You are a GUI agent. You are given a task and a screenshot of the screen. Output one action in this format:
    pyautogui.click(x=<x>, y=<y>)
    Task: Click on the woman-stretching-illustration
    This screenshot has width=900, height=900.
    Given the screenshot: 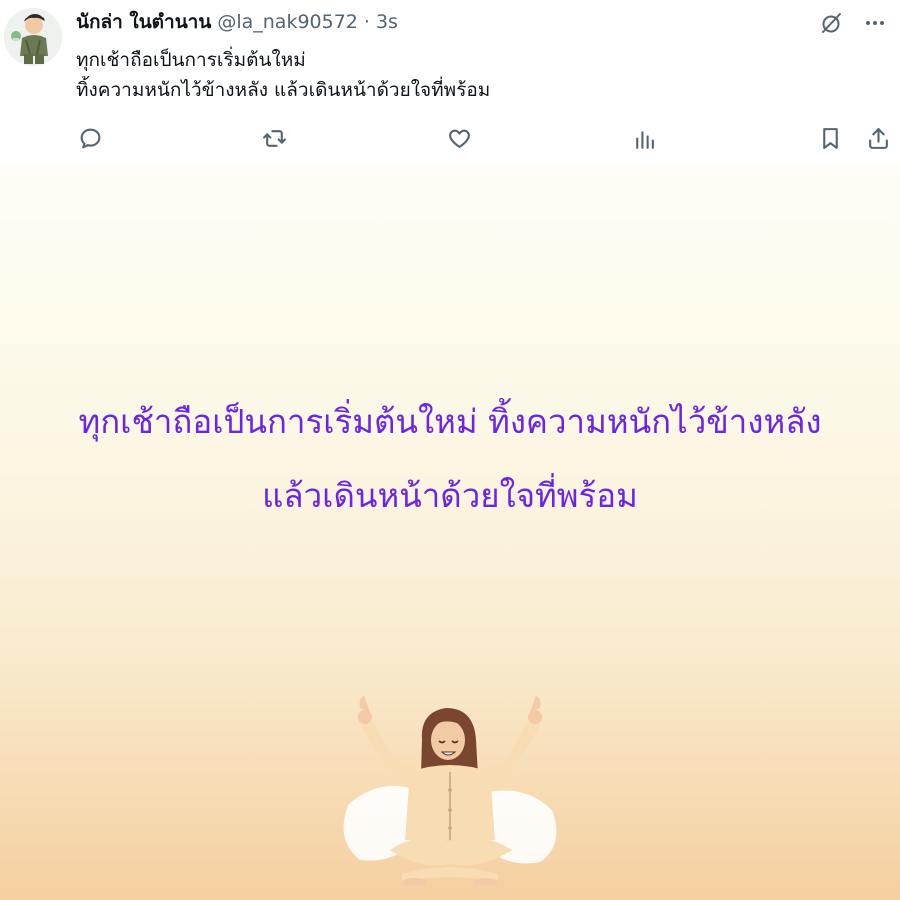 What is the action you would take?
    pyautogui.click(x=450, y=791)
    